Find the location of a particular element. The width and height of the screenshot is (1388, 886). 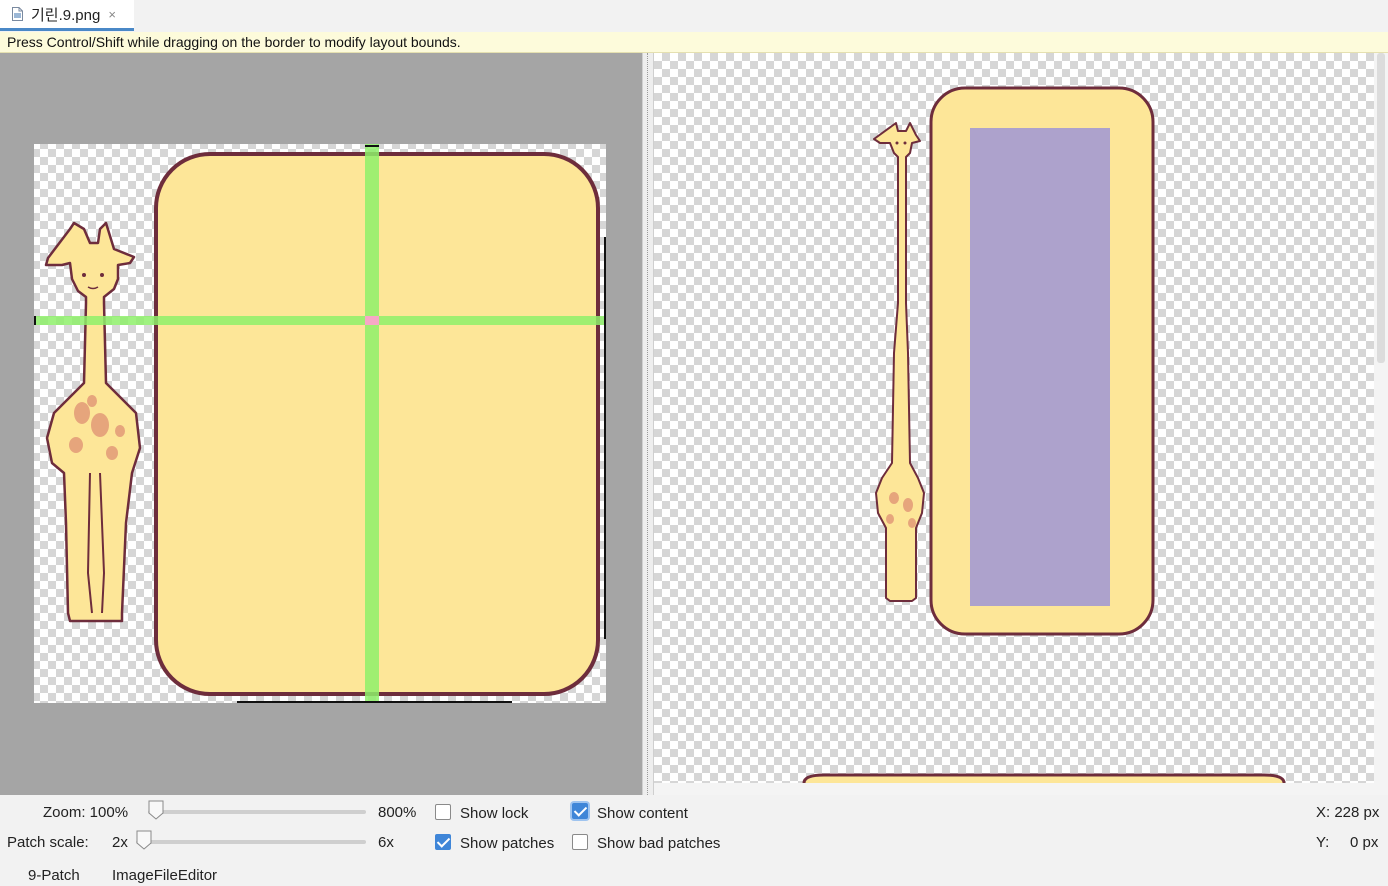

editor-tab-bar: 기린.9.png × is located at coordinates (694, 16).